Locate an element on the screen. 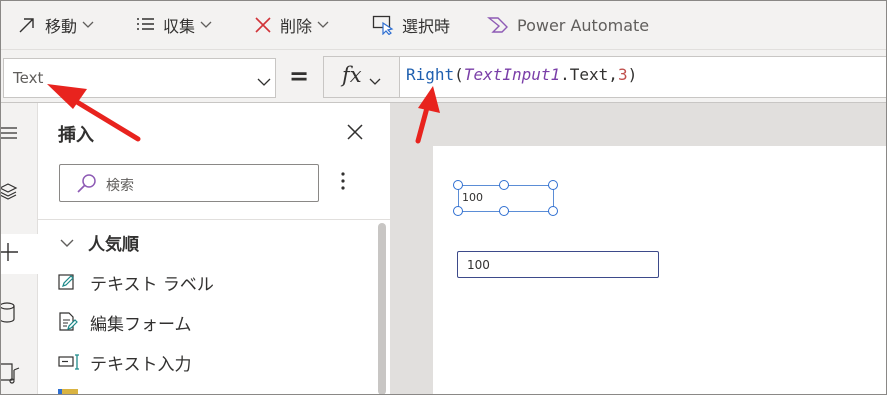 The width and height of the screenshot is (887, 395). arrow-to-property is located at coordinates (94, 113).